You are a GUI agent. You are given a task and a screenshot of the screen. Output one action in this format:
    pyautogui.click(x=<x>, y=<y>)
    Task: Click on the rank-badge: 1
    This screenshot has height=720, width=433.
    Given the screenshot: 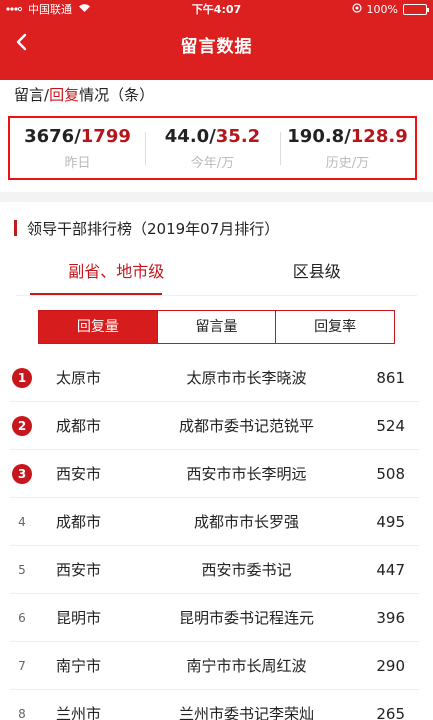 What is the action you would take?
    pyautogui.click(x=22, y=377)
    